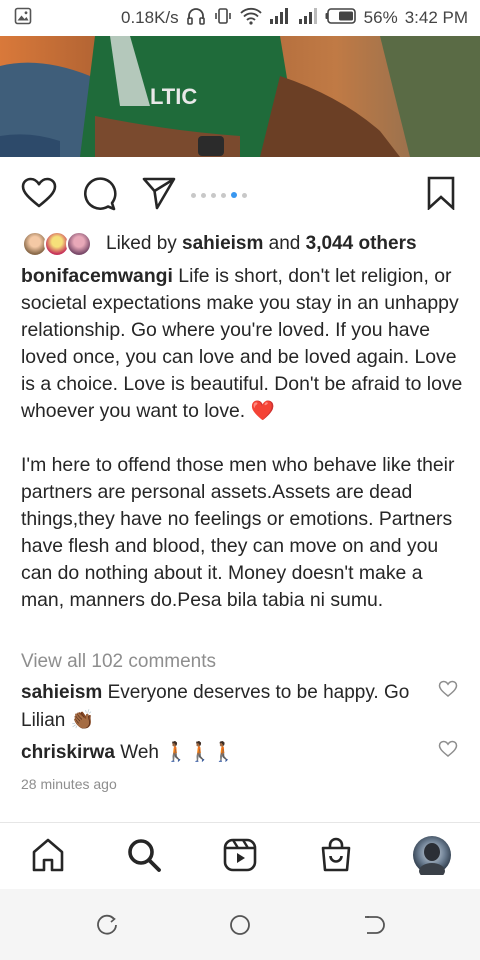  What do you see at coordinates (79, 244) in the screenshot?
I see `liker-avatar` at bounding box center [79, 244].